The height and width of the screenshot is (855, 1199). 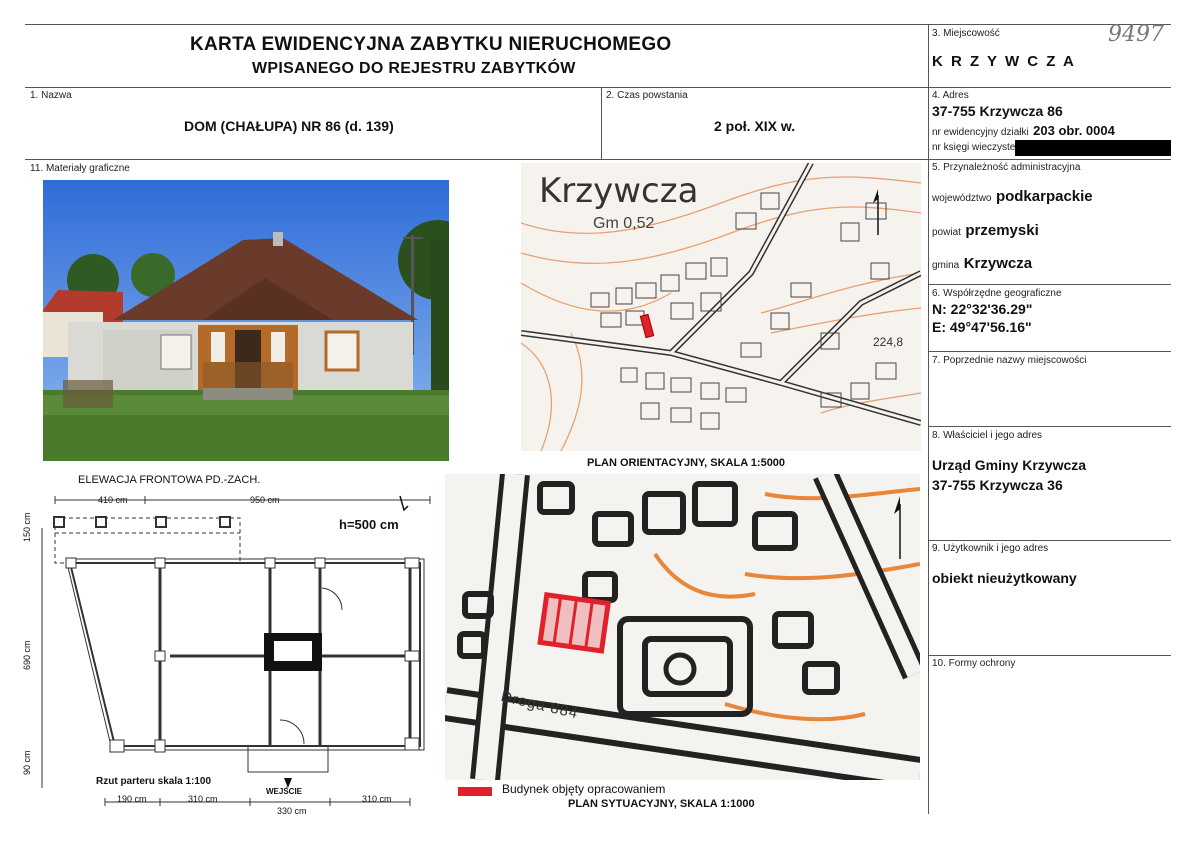 What do you see at coordinates (51, 95) in the screenshot?
I see `nazwa-label: 1. Nazwa` at bounding box center [51, 95].